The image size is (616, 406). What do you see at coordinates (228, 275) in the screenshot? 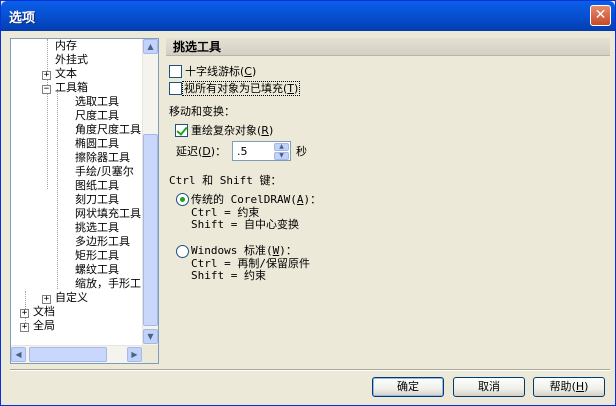
I see `windows-shift-desc: Shift = 约束` at bounding box center [228, 275].